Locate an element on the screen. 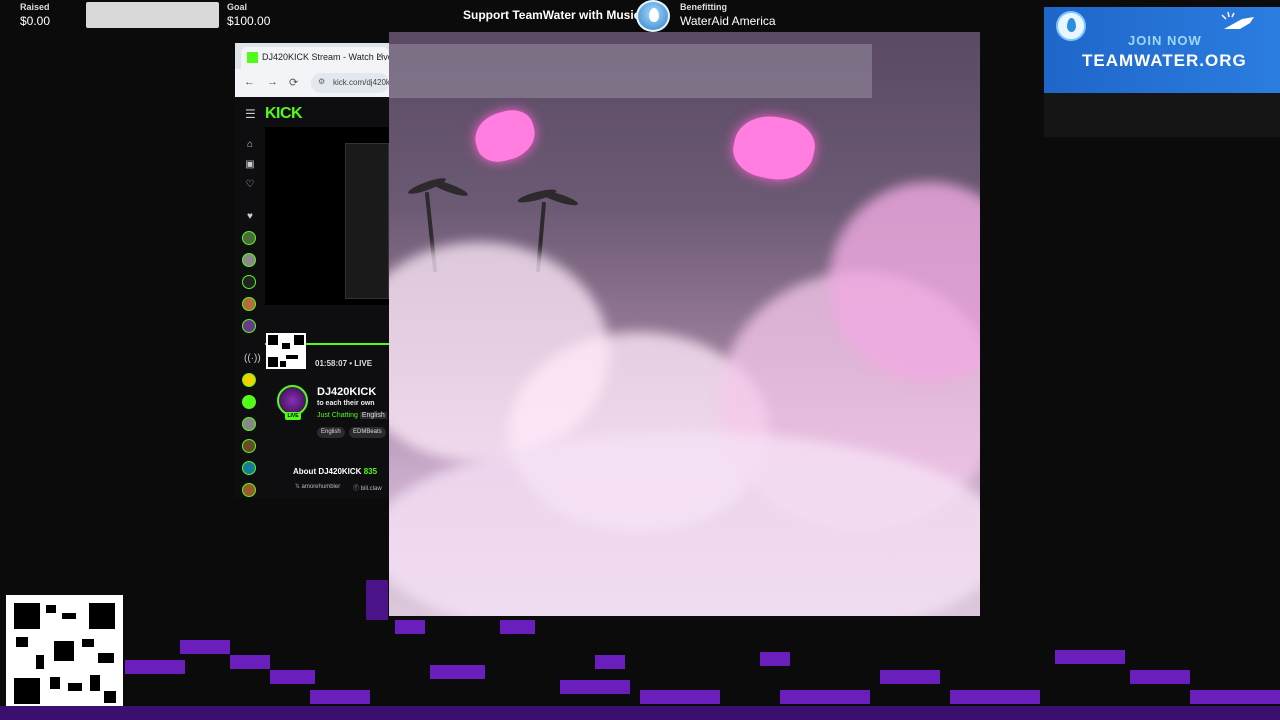 This screenshot has height=720, width=1280. language-chip: English is located at coordinates (373, 415).